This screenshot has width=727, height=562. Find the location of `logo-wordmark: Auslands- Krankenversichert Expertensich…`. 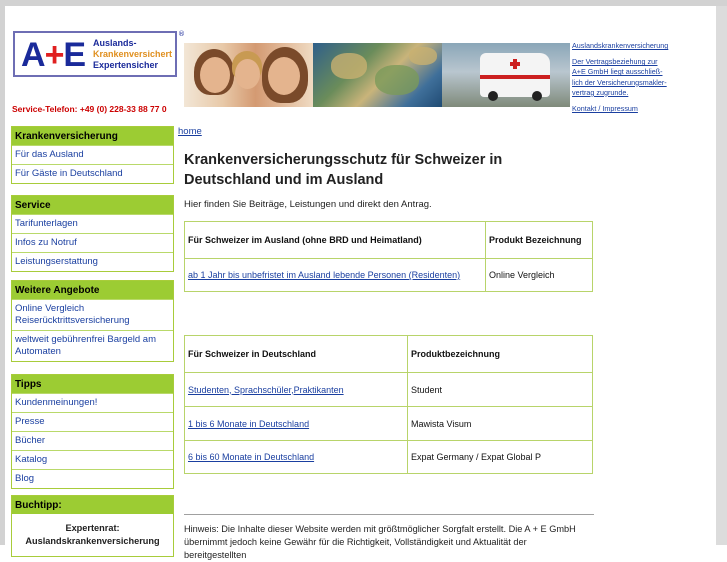

logo-wordmark: Auslands- Krankenversichert Expertensich… is located at coordinates (135, 54).